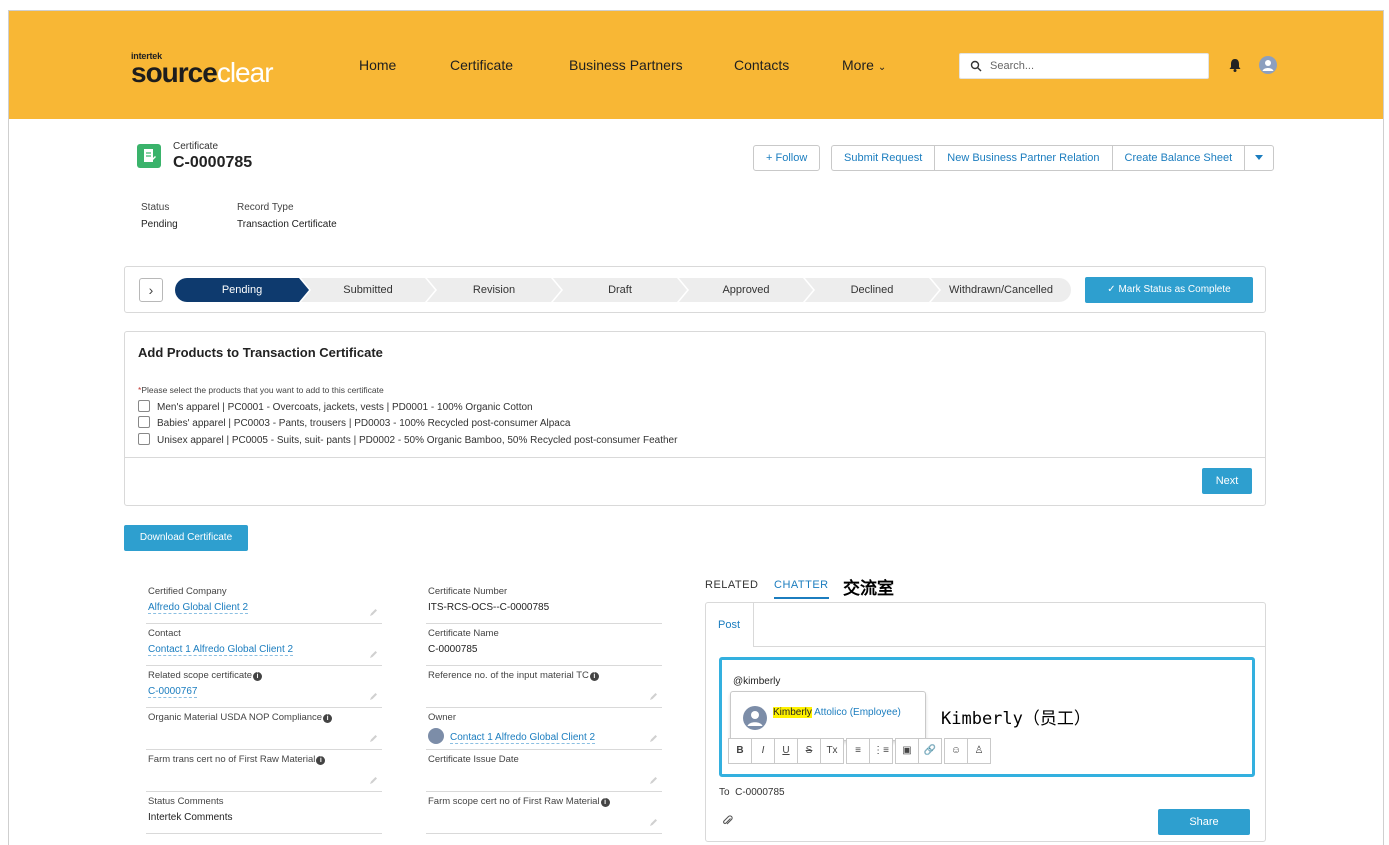 This screenshot has height=845, width=1389. What do you see at coordinates (190, 817) in the screenshot?
I see `field-value: Intertek Comments` at bounding box center [190, 817].